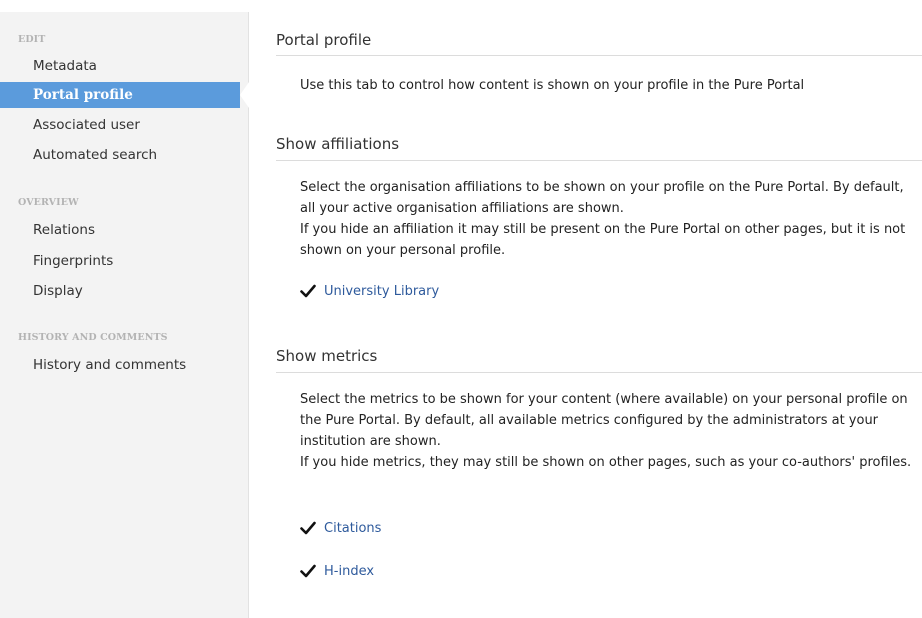  I want to click on sidebar-item-relations: Relations, so click(124, 230).